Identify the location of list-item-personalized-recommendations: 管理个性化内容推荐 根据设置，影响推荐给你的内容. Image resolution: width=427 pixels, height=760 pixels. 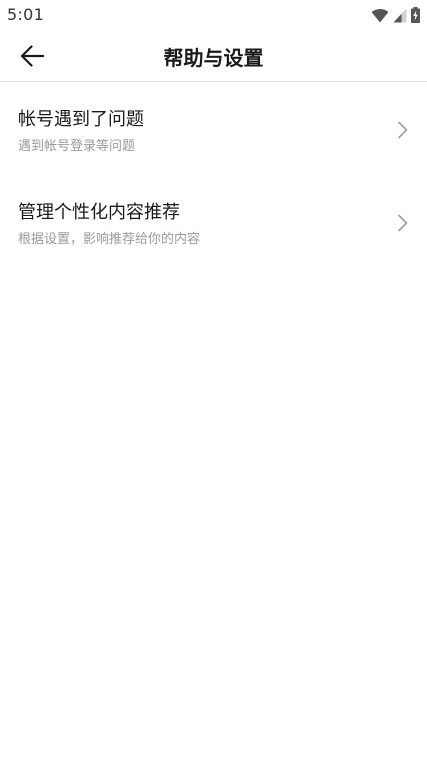
(213, 222).